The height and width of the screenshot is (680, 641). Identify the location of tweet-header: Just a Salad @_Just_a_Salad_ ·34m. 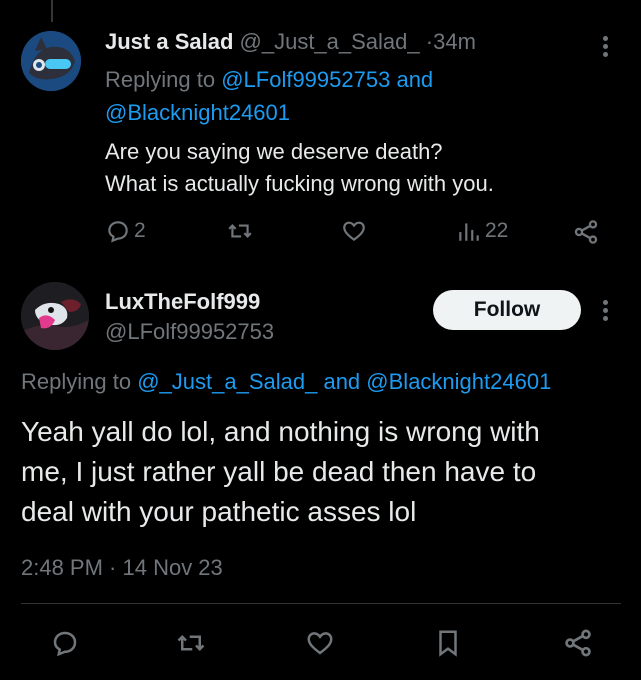
(290, 42).